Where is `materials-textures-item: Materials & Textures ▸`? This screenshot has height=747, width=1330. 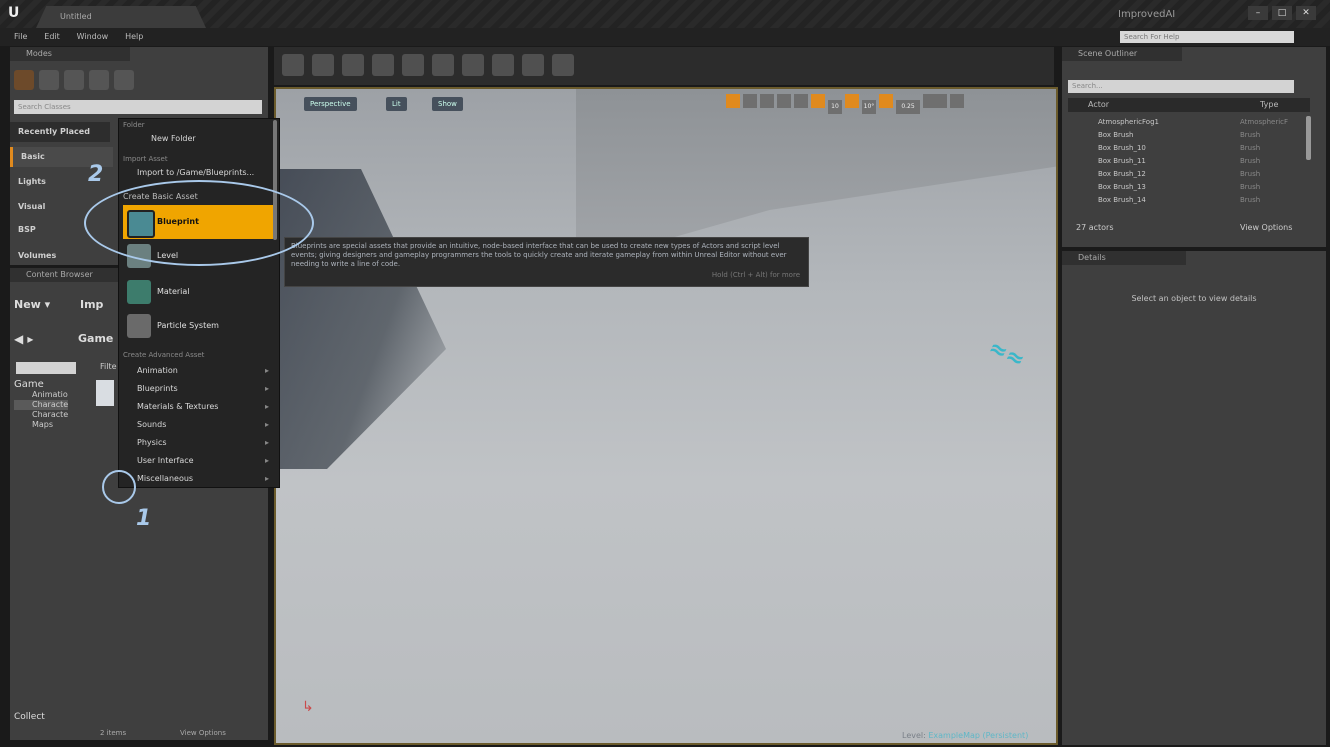
materials-textures-item: Materials & Textures ▸ is located at coordinates (198, 407).